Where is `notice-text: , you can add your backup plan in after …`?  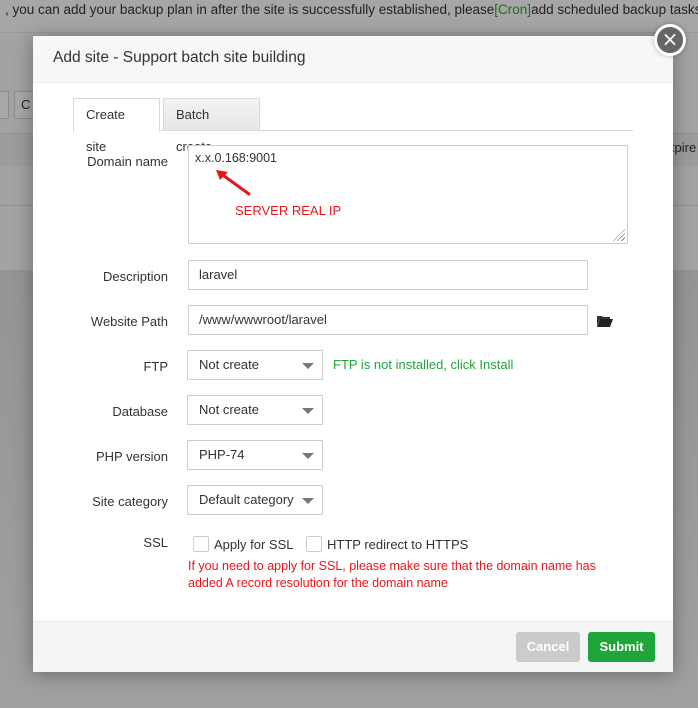
notice-text: , you can add your backup plan in after … is located at coordinates (250, 9).